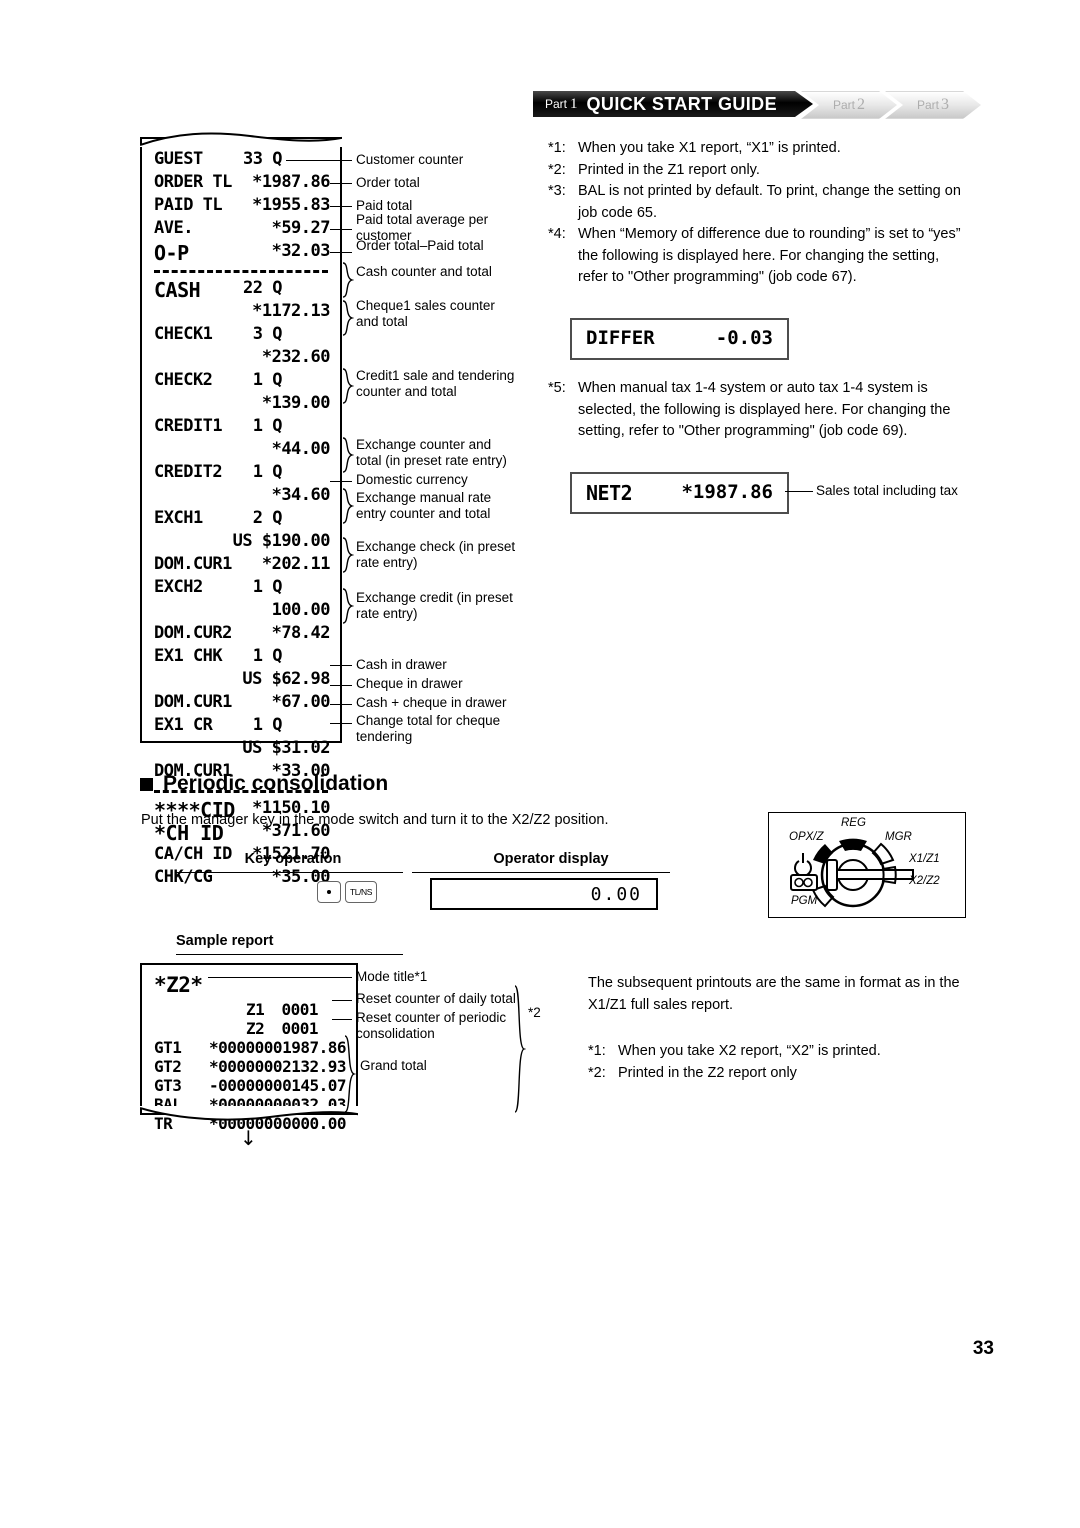  Describe the element at coordinates (681, 103) in the screenshot. I see `tab-part-1-title: QUICK START GUIDE` at that location.